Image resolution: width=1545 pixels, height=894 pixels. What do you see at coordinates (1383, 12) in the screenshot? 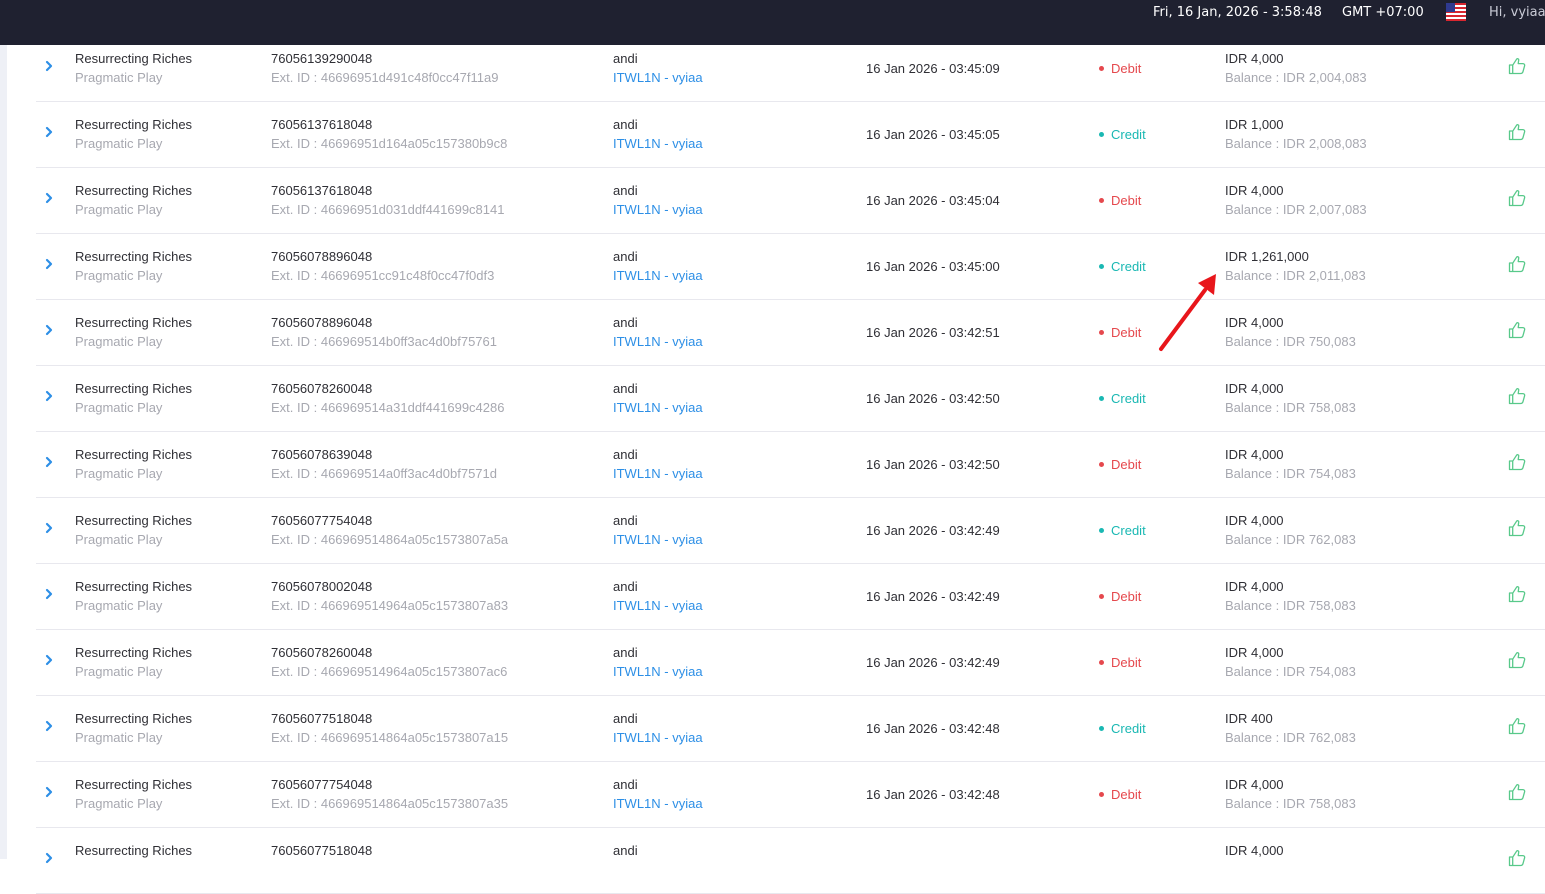
I see `timezone-label: GMT +07:00` at bounding box center [1383, 12].